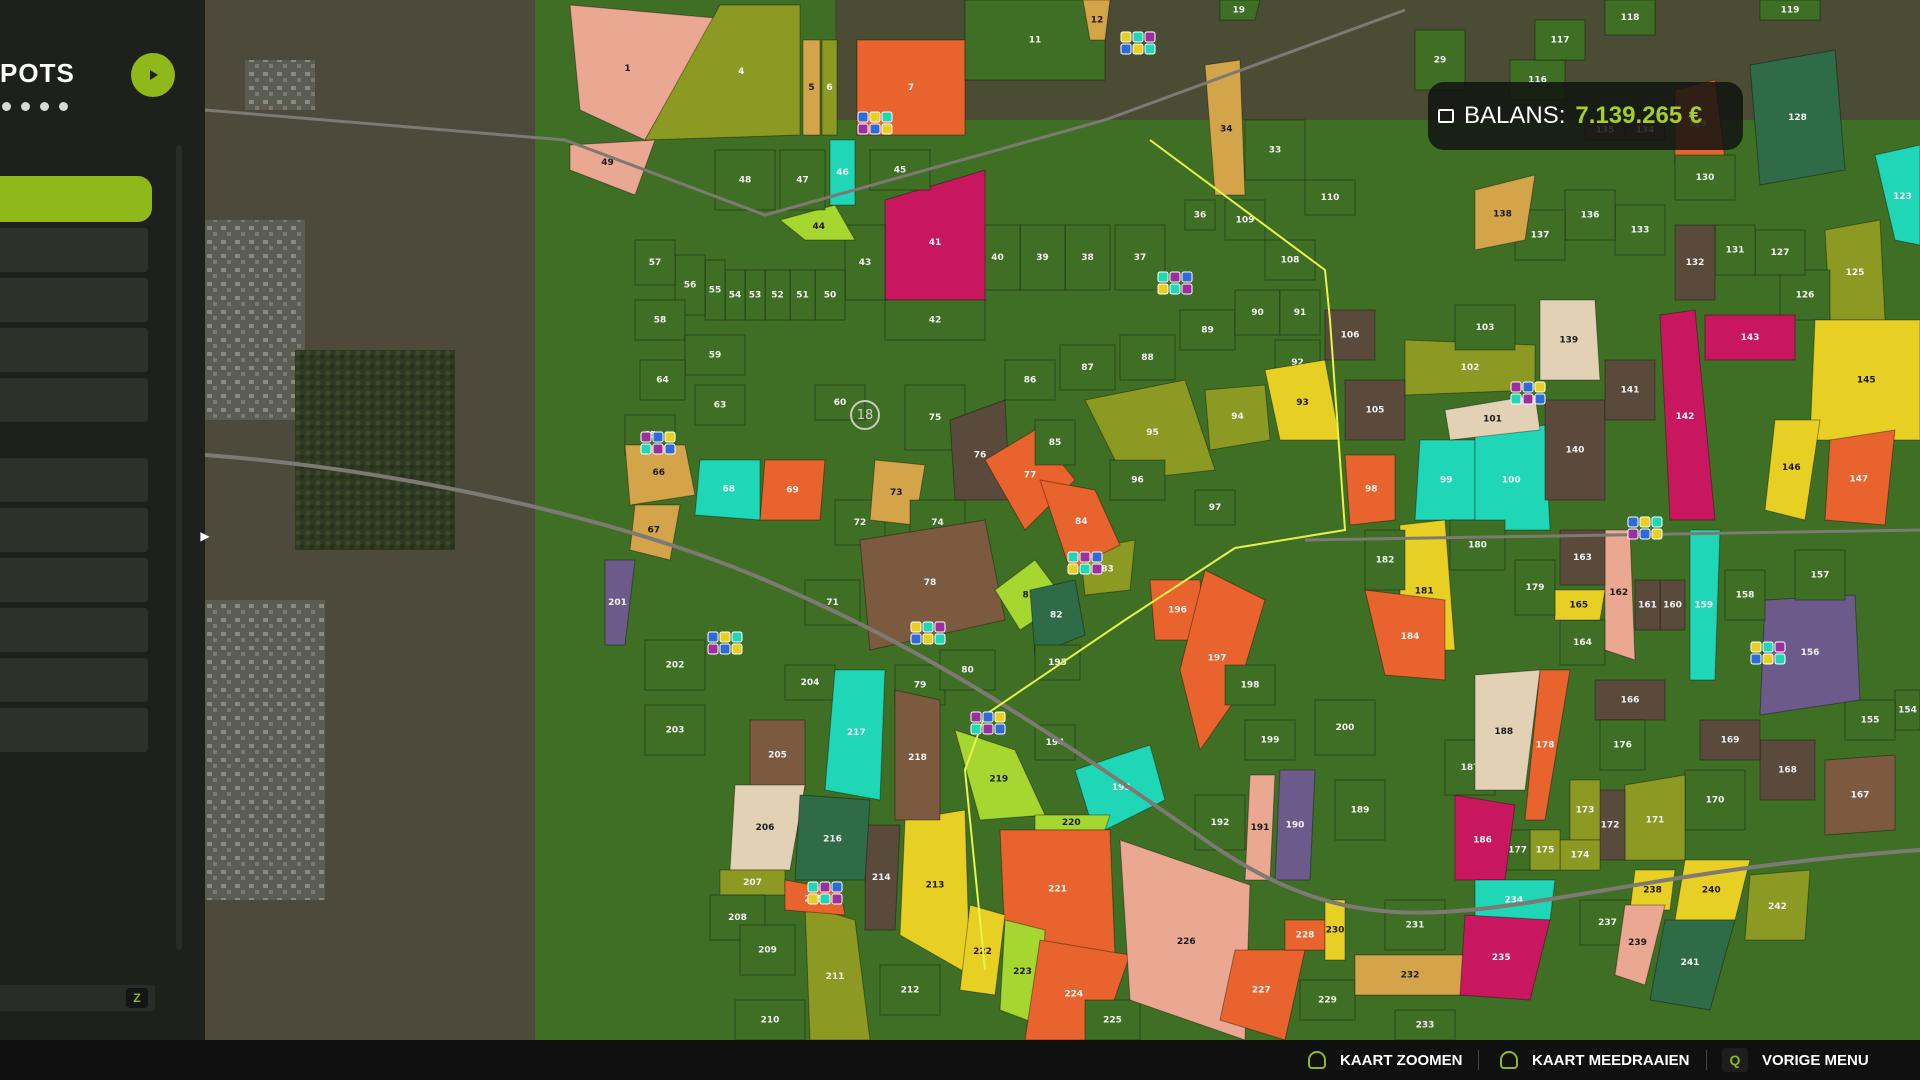 This screenshot has height=1080, width=1920. Describe the element at coordinates (727, 490) in the screenshot. I see `field-68: 68` at that location.